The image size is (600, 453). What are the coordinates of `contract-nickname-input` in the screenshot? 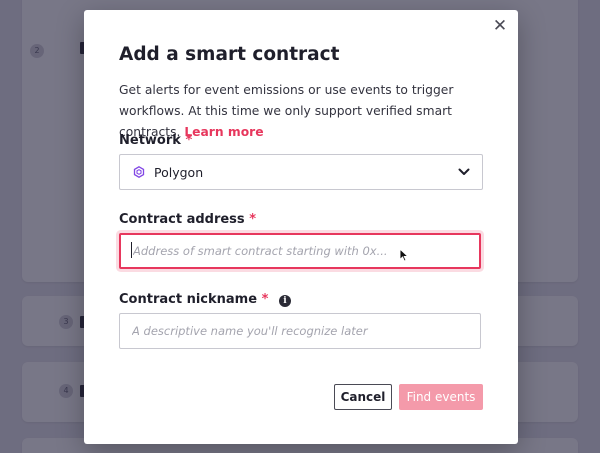 It's located at (300, 331).